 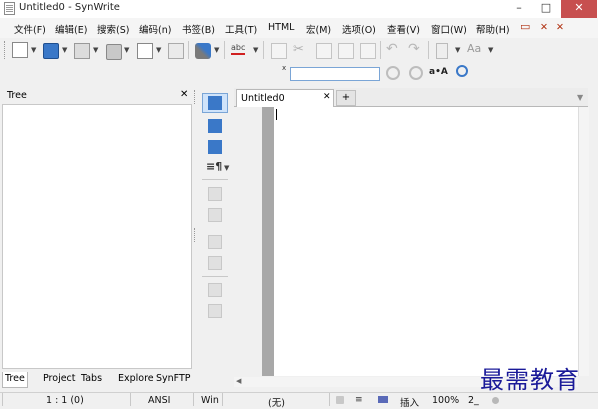 What do you see at coordinates (91, 379) in the screenshot?
I see `tab-tabs: Tabs` at bounding box center [91, 379].